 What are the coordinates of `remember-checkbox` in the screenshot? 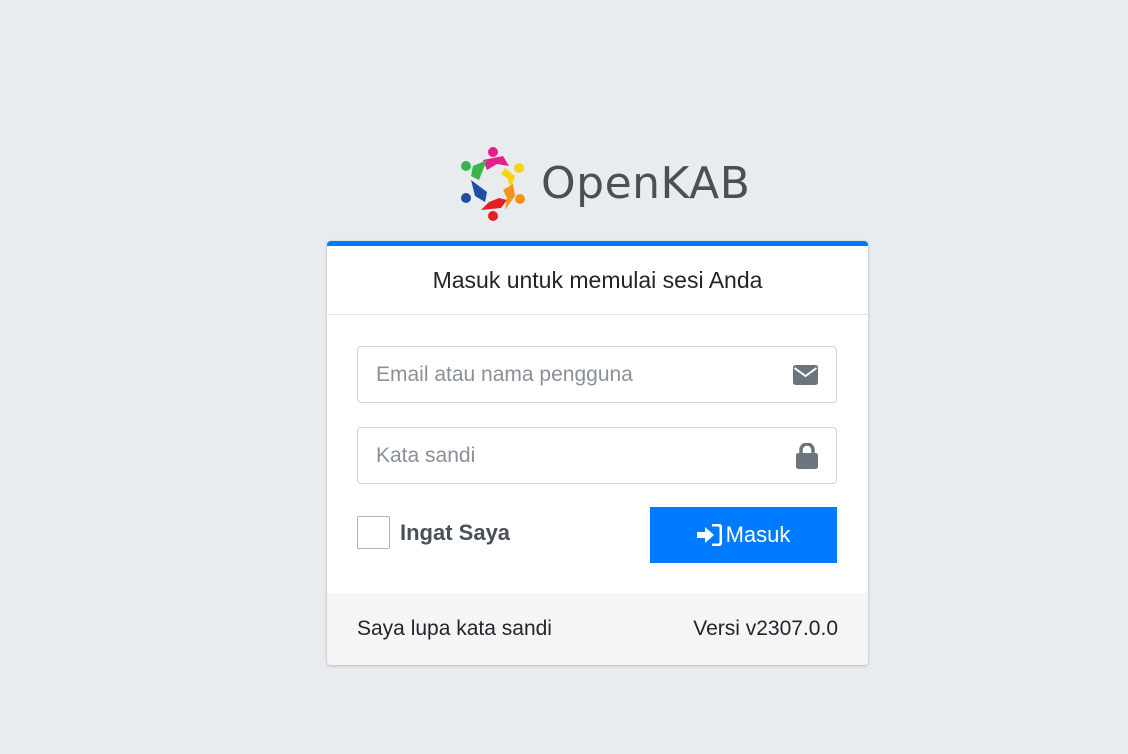 It's located at (373, 532).